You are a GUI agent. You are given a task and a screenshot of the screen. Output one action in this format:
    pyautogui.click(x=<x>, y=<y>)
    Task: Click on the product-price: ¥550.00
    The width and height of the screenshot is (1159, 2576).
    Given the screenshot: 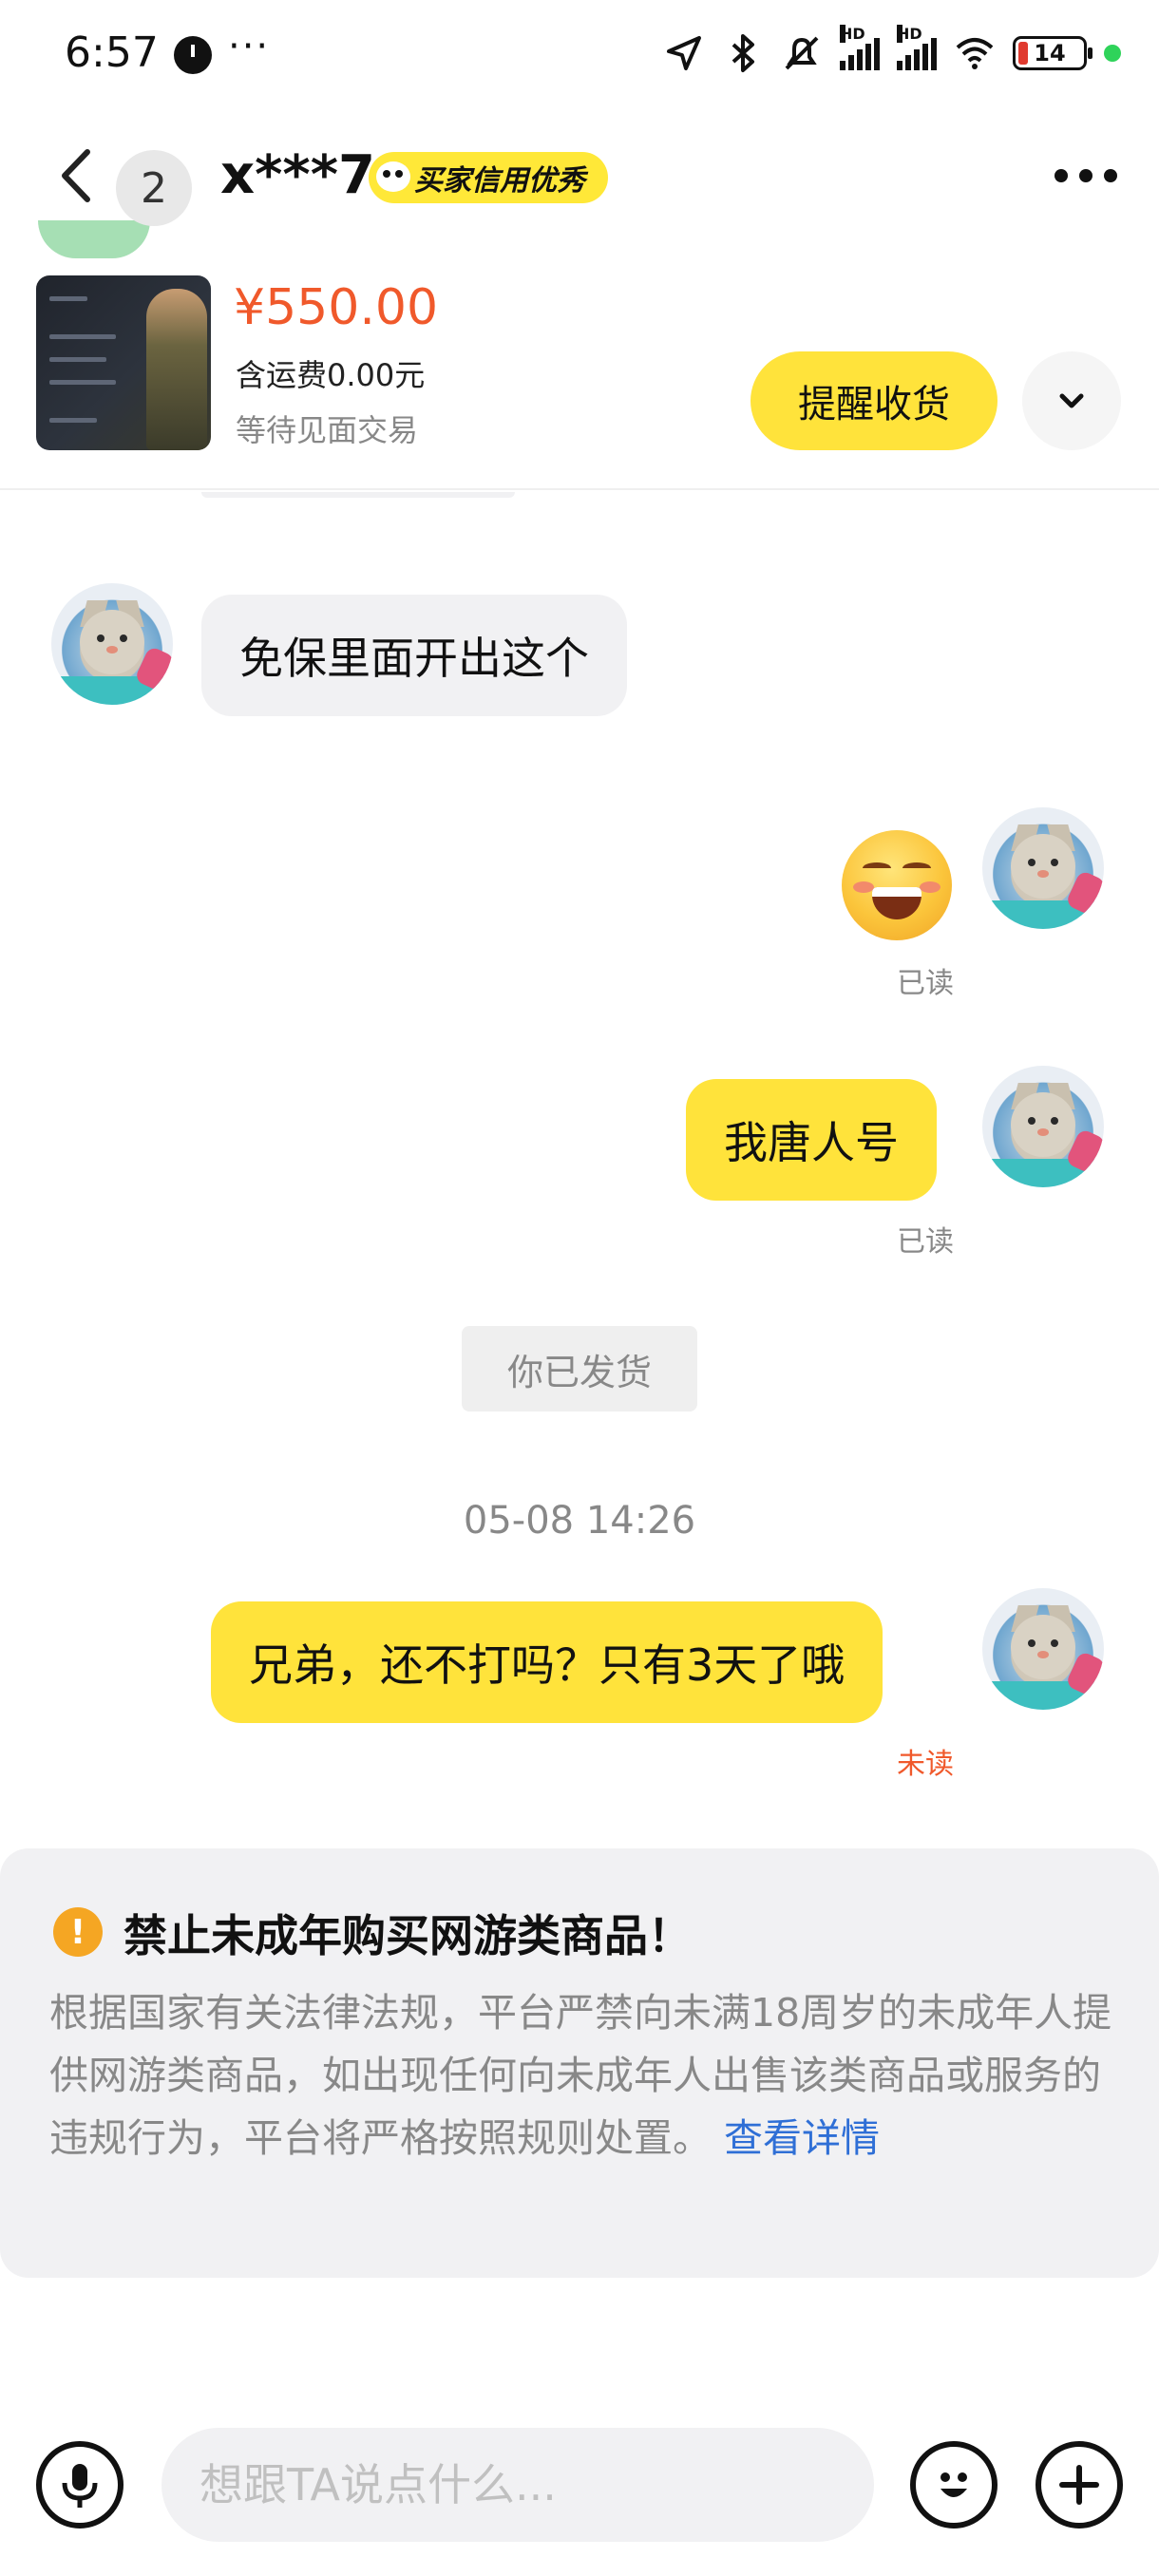 What is the action you would take?
    pyautogui.click(x=336, y=307)
    